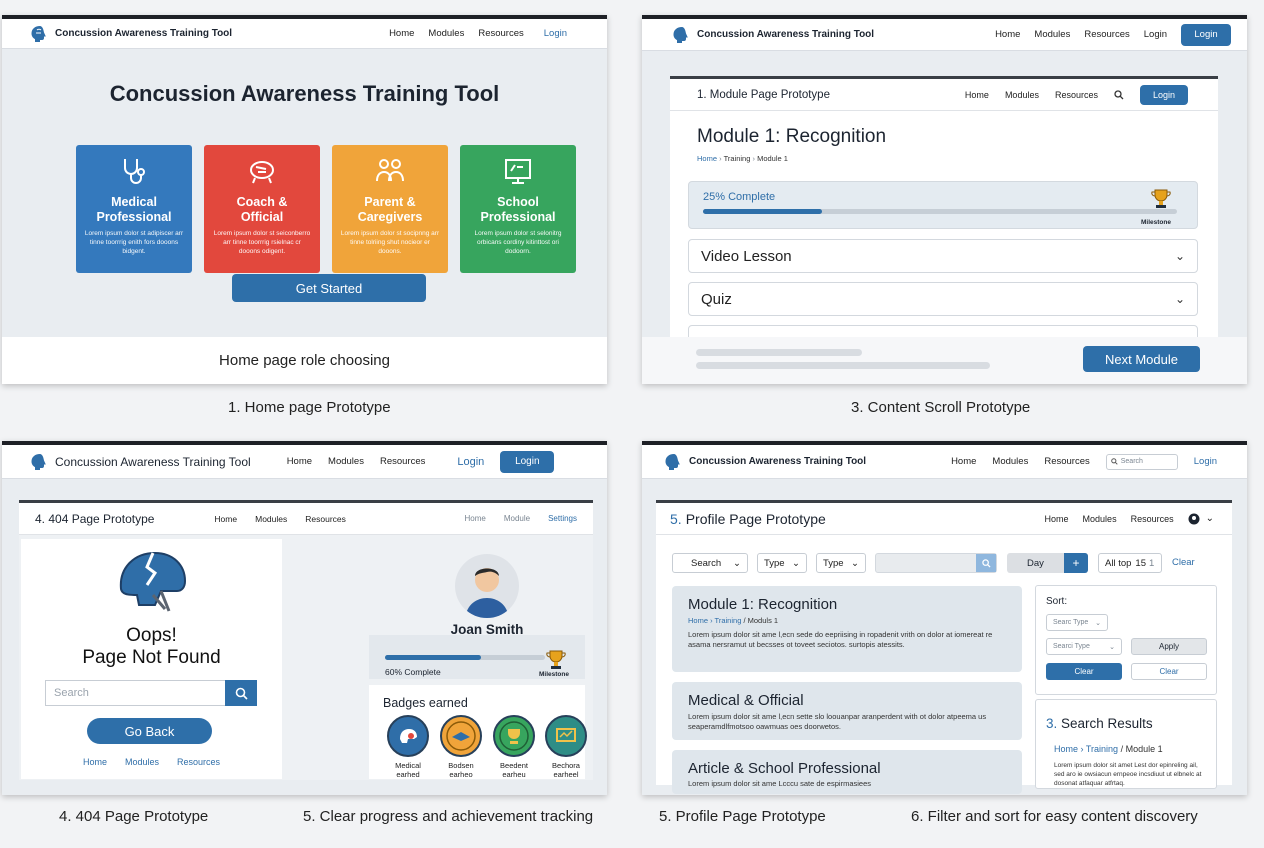  What do you see at coordinates (475, 518) in the screenshot?
I see `inner-nav-home-right: Home` at bounding box center [475, 518].